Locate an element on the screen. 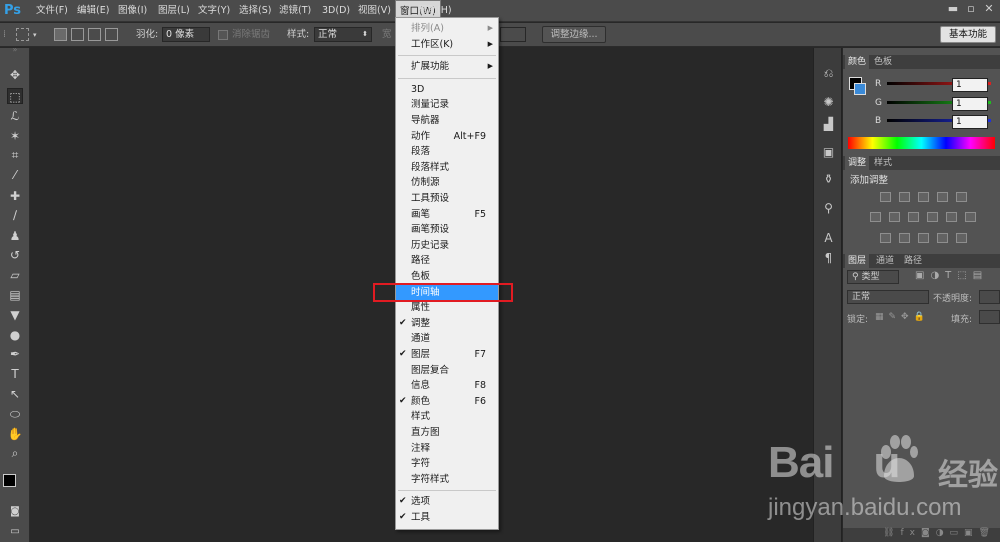  workspace-button: 基本功能 is located at coordinates (968, 34).